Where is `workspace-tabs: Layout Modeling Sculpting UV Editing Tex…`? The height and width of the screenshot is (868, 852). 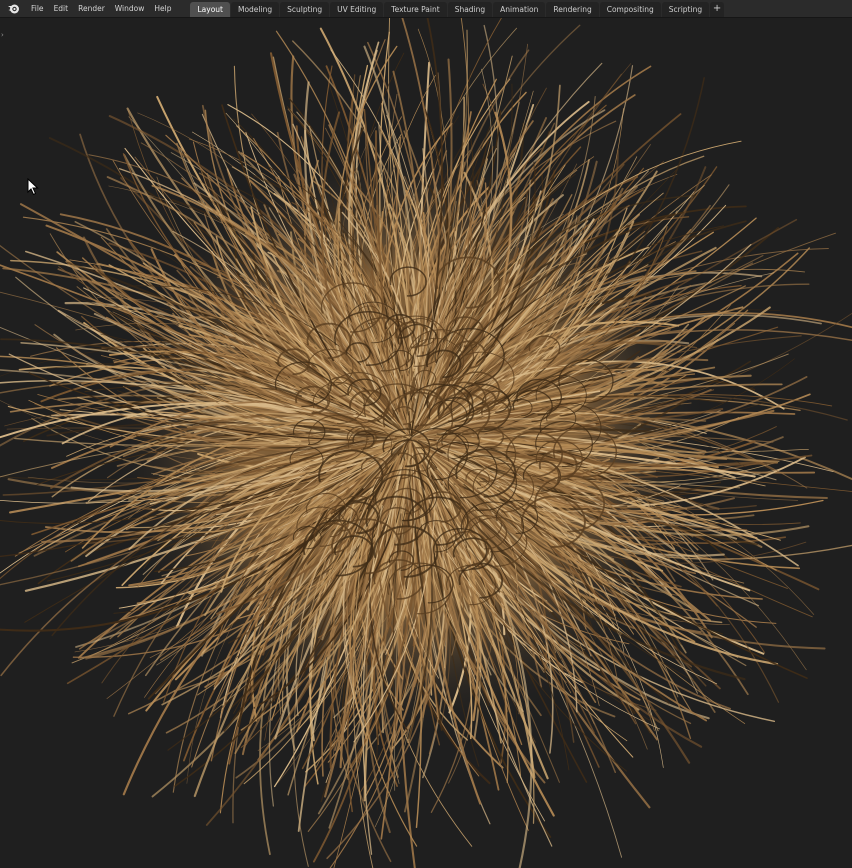
workspace-tabs: Layout Modeling Sculpting UV Editing Tex… is located at coordinates (457, 9).